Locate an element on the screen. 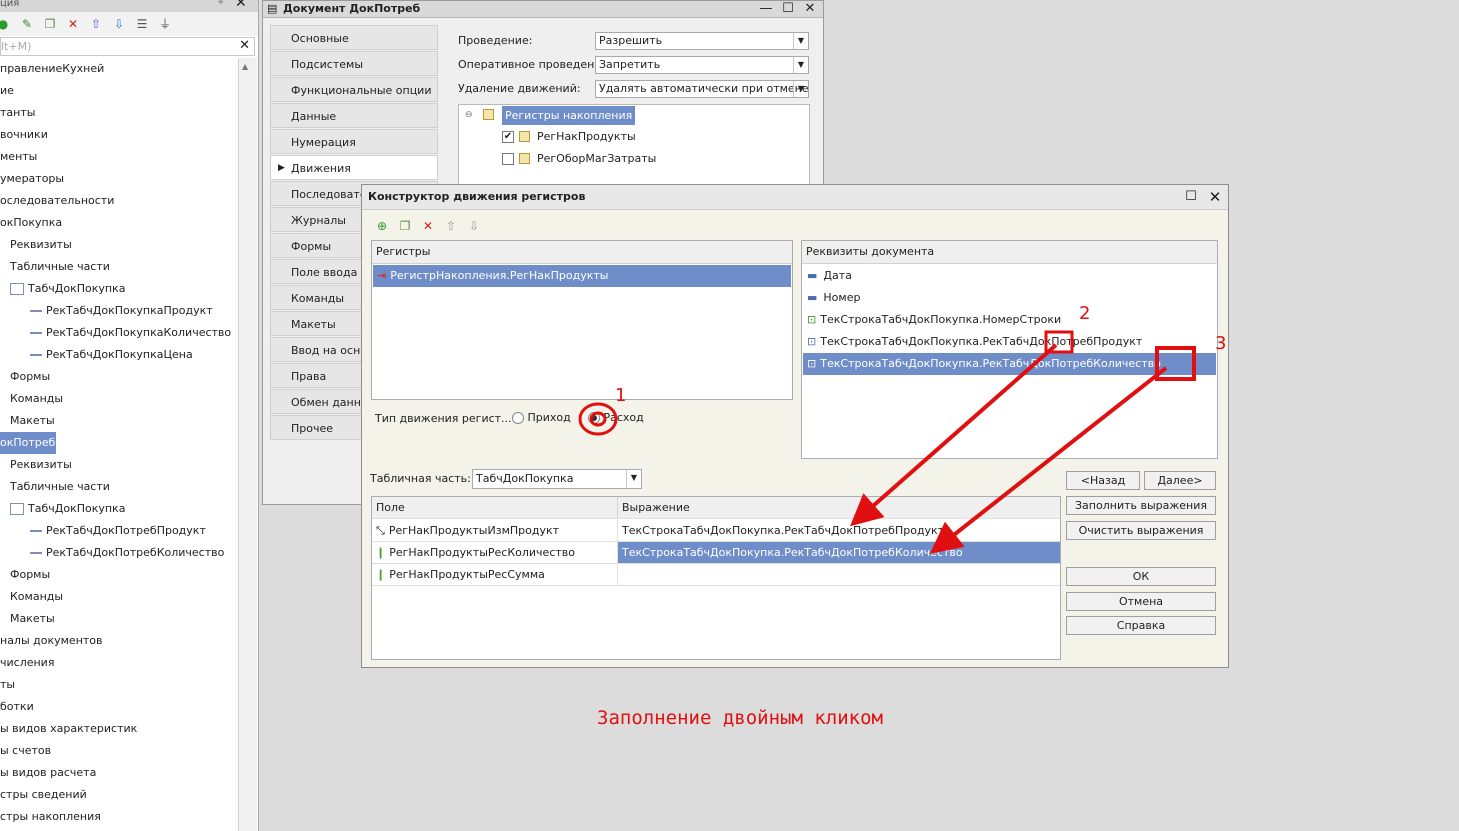 The height and width of the screenshot is (831, 1459). annotation-label-1: 1 is located at coordinates (621, 395).